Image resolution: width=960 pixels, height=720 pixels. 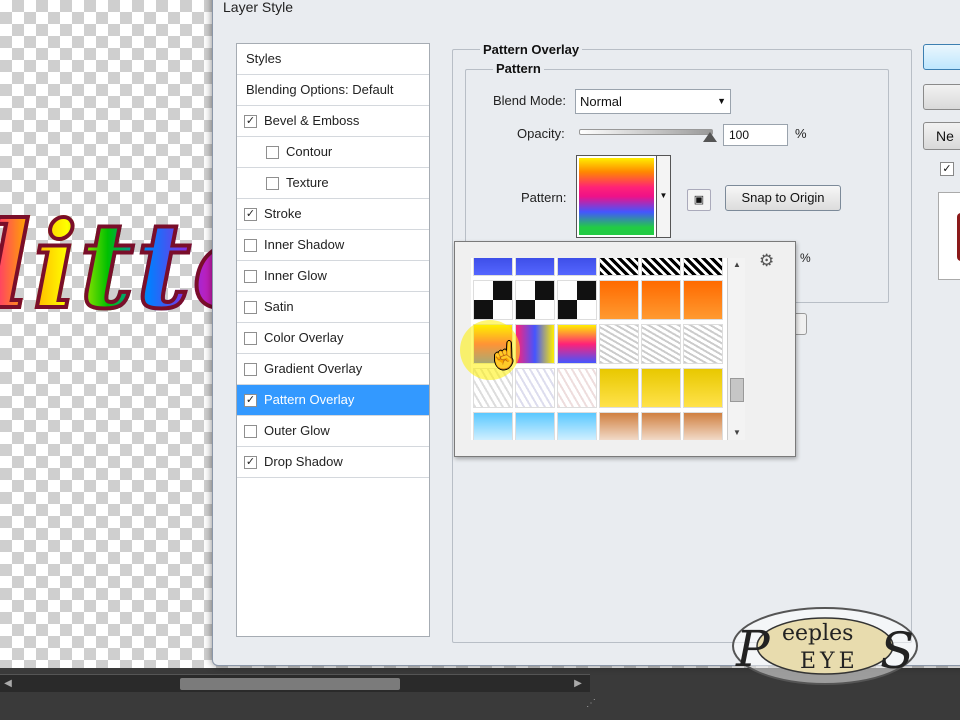 I want to click on peeples-eye-logo: P eeples EYE S, so click(x=825, y=646).